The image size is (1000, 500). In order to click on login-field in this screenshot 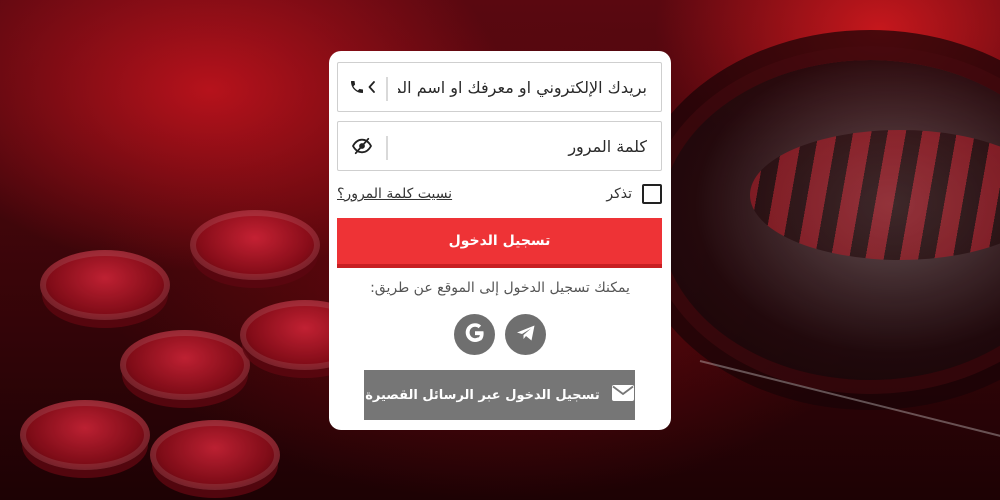, I will do `click(499, 87)`.